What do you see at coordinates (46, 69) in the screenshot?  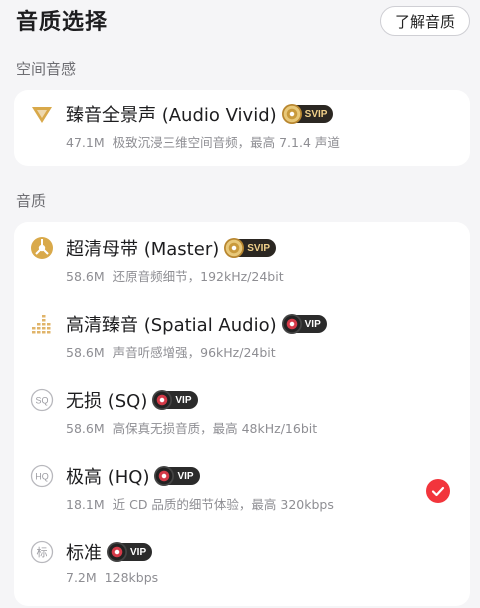 I see `section-label-spatial: 空间音感` at bounding box center [46, 69].